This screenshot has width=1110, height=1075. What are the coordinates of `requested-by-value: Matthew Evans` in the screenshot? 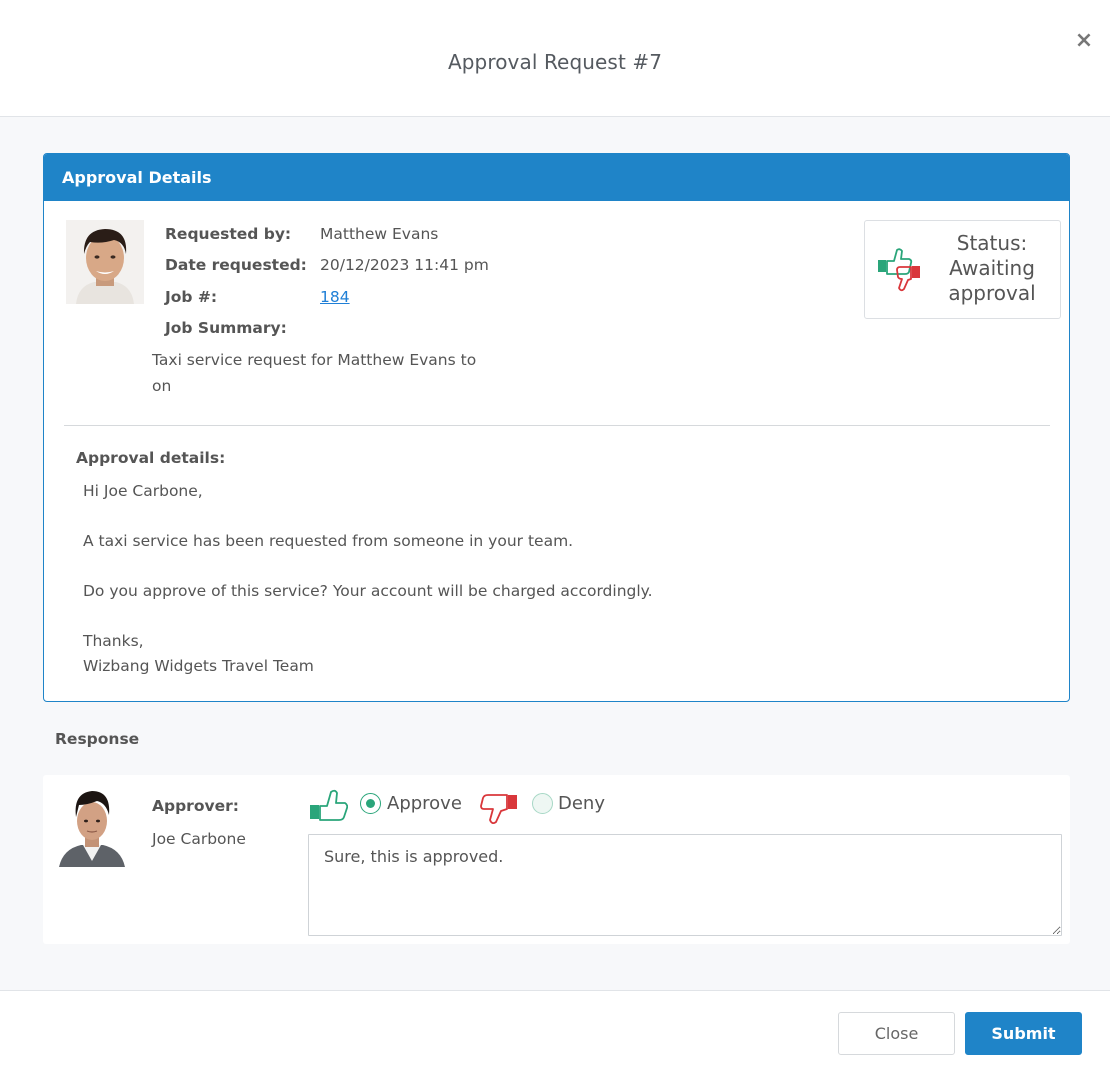 It's located at (379, 234).